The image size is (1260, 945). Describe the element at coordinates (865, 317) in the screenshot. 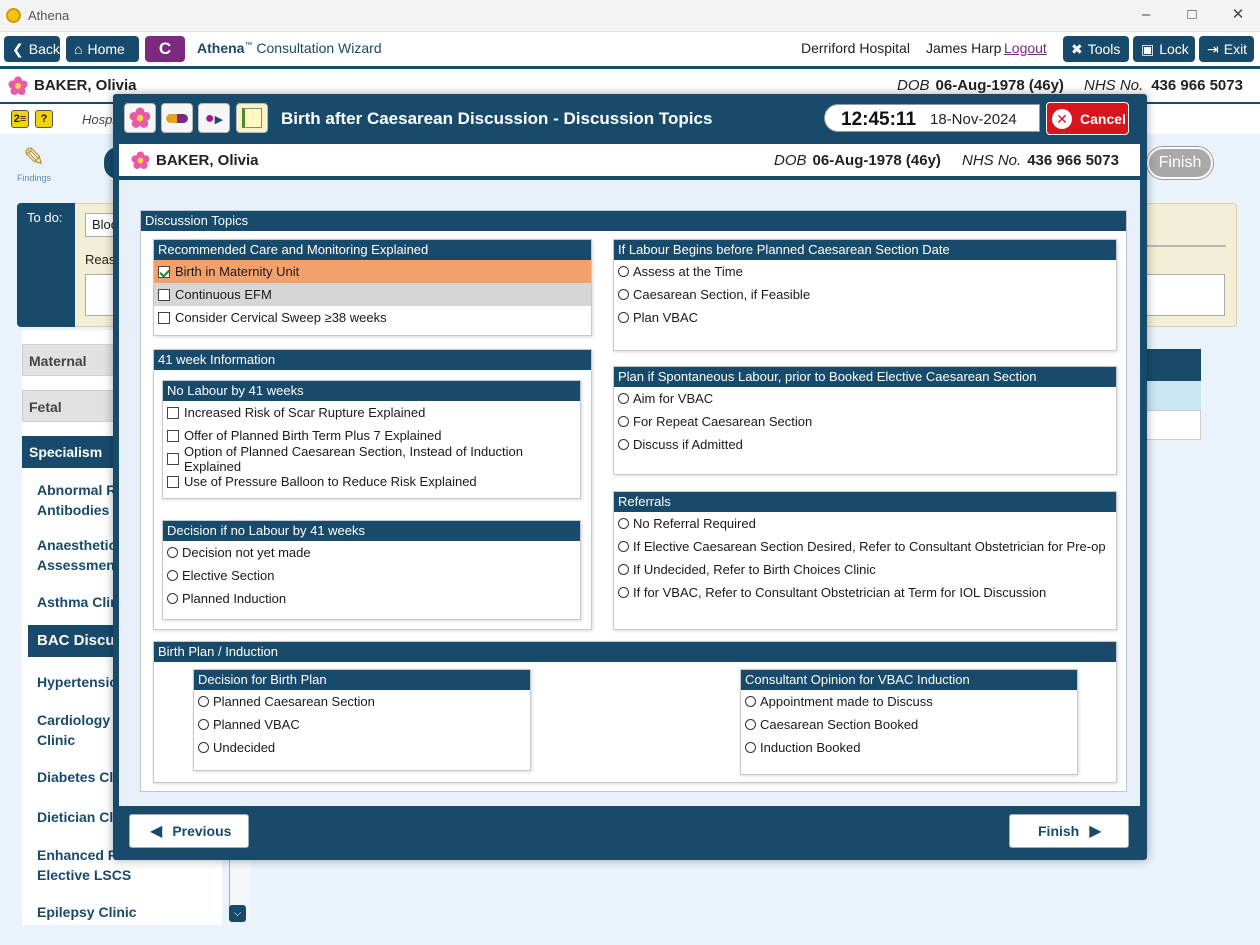

I see `radio-plan-vbac: Plan VBAC` at that location.